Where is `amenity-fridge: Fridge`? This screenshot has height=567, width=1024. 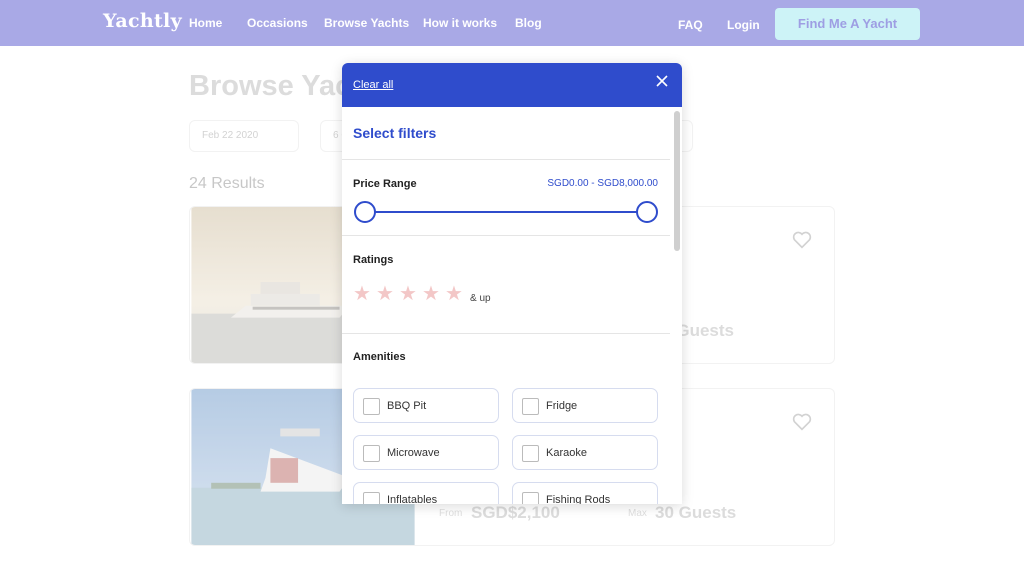 amenity-fridge: Fridge is located at coordinates (585, 405).